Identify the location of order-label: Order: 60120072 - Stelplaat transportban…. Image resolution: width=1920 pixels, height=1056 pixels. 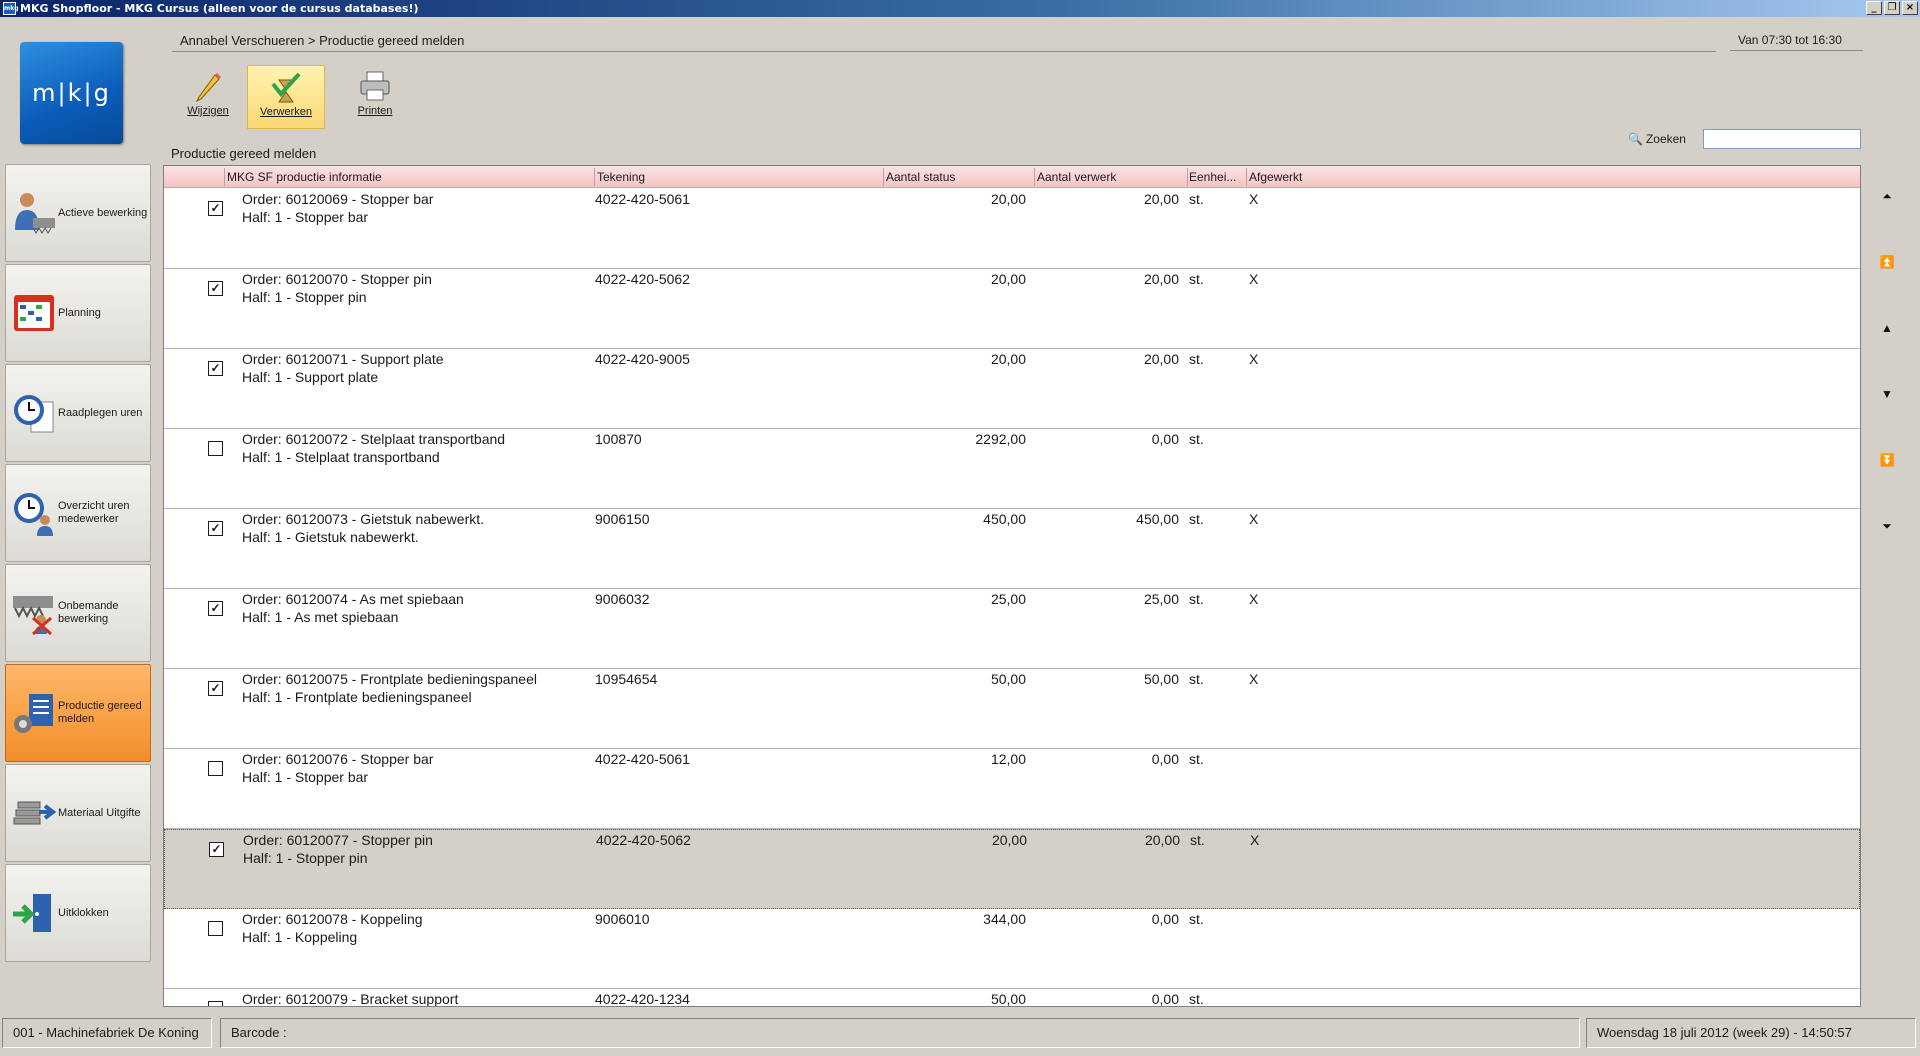
(374, 439).